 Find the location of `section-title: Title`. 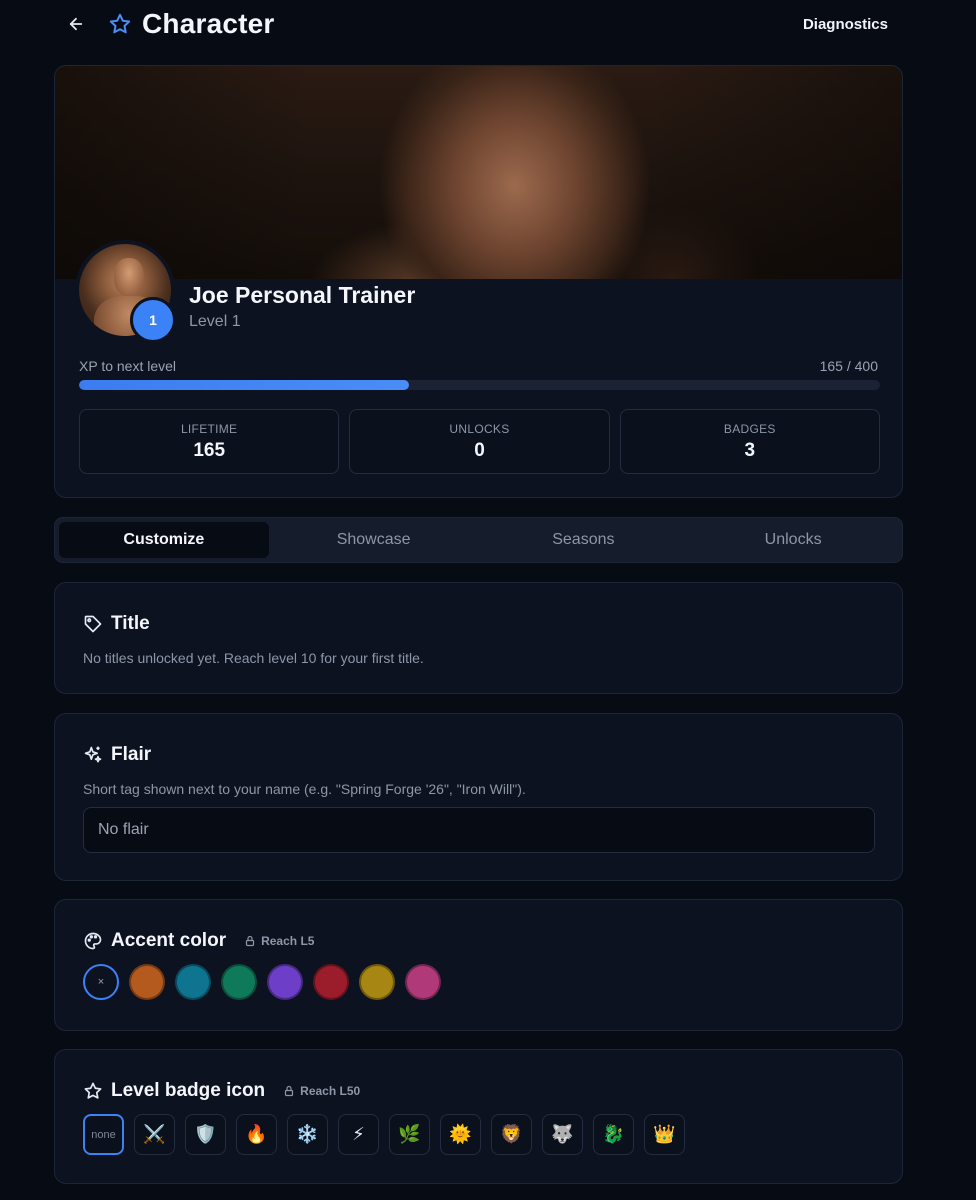

section-title: Title is located at coordinates (130, 623).